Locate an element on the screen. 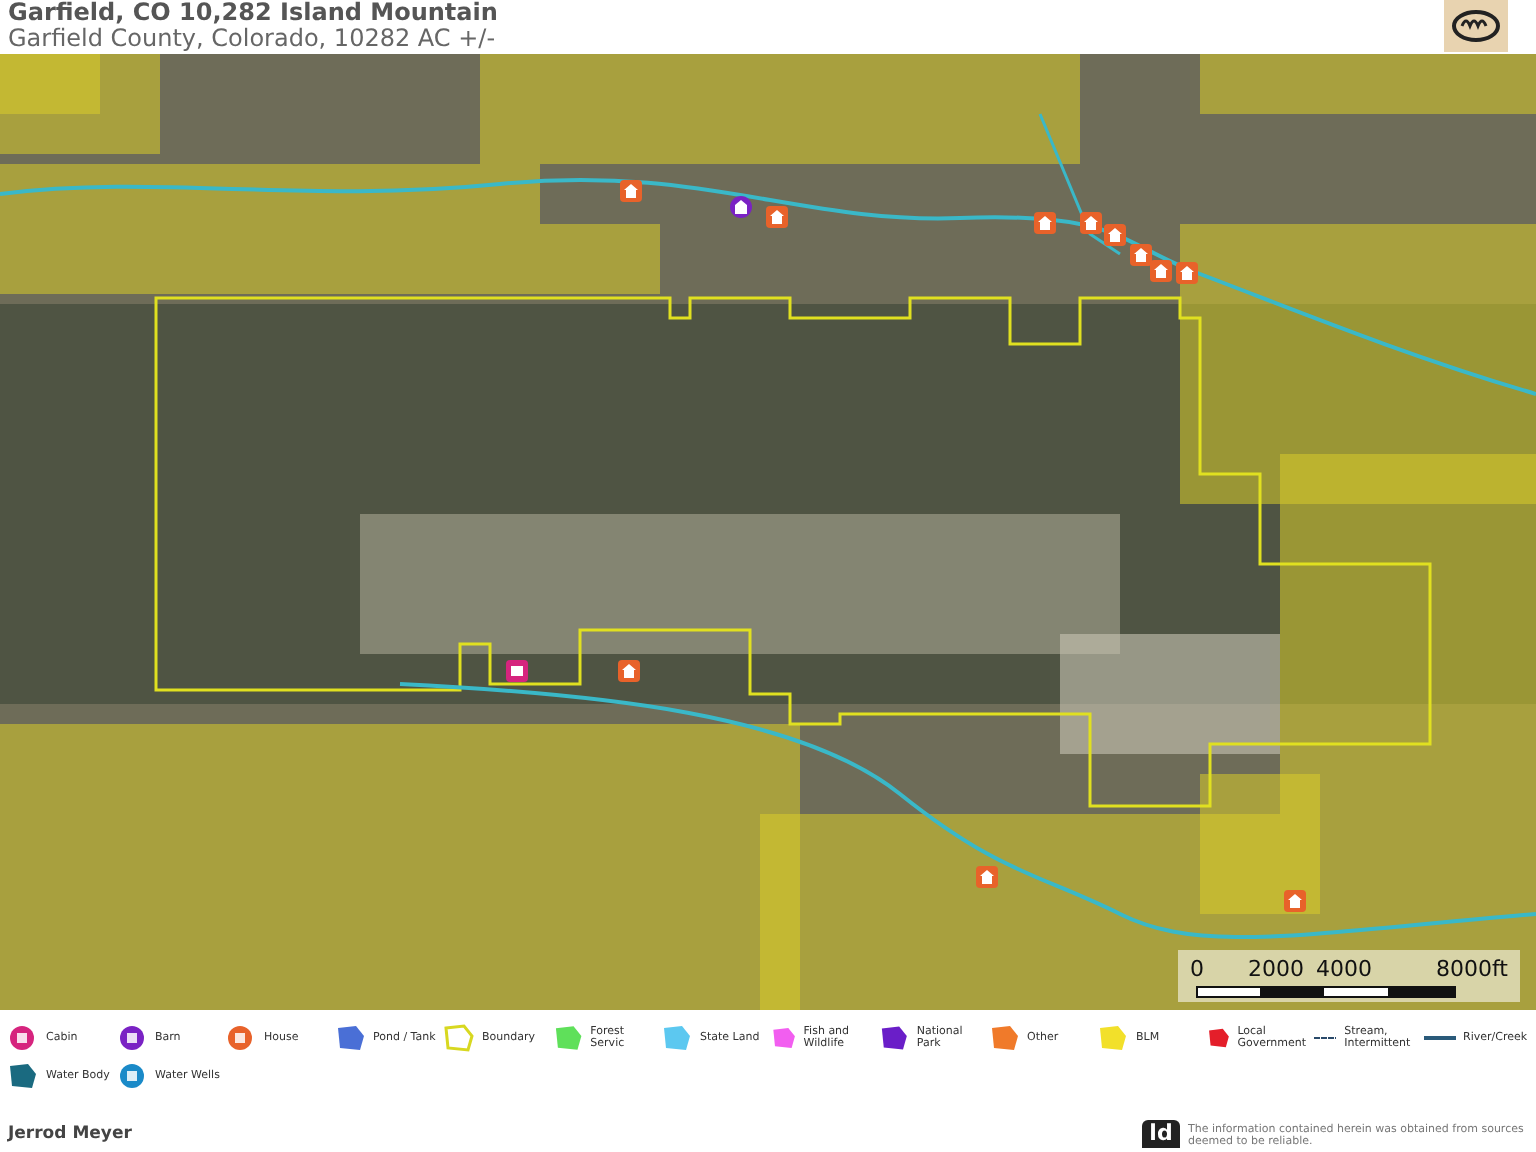 The height and width of the screenshot is (1152, 1536). scale-label: 0 is located at coordinates (1197, 969).